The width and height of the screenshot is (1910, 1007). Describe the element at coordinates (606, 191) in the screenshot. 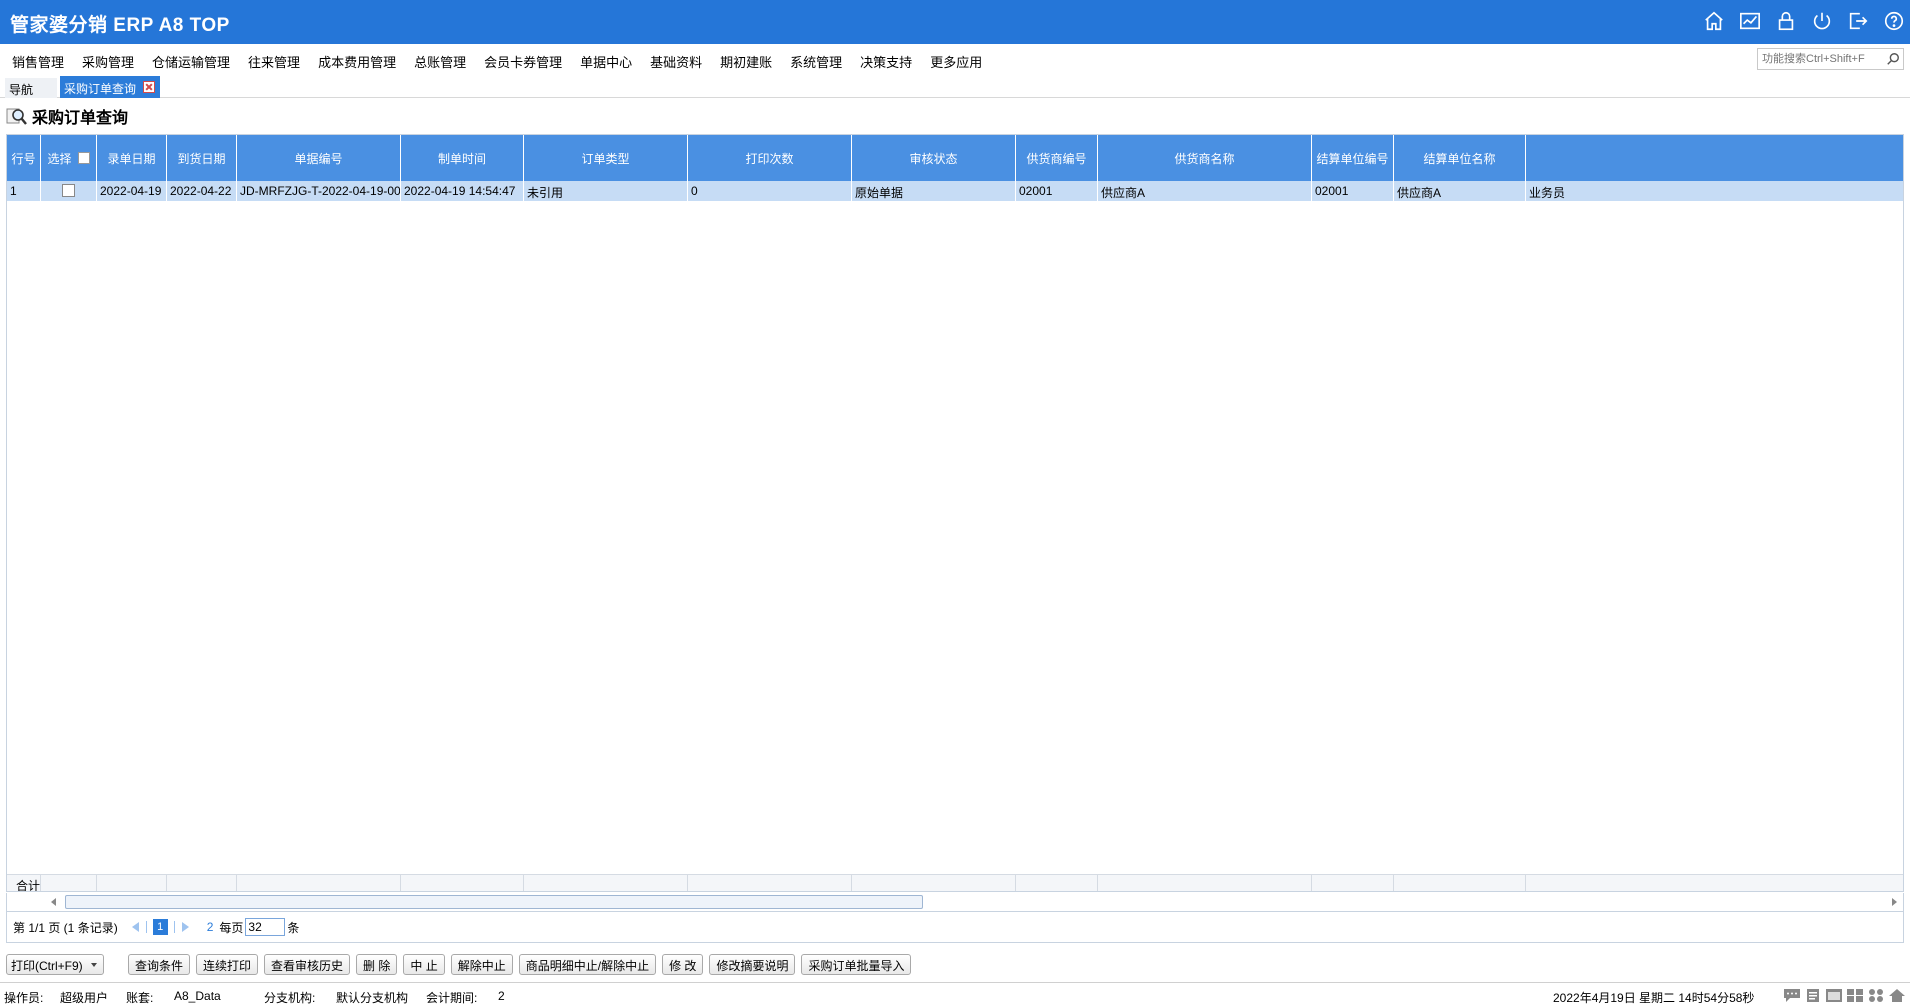

I see `cell-order-type: 未引用` at that location.